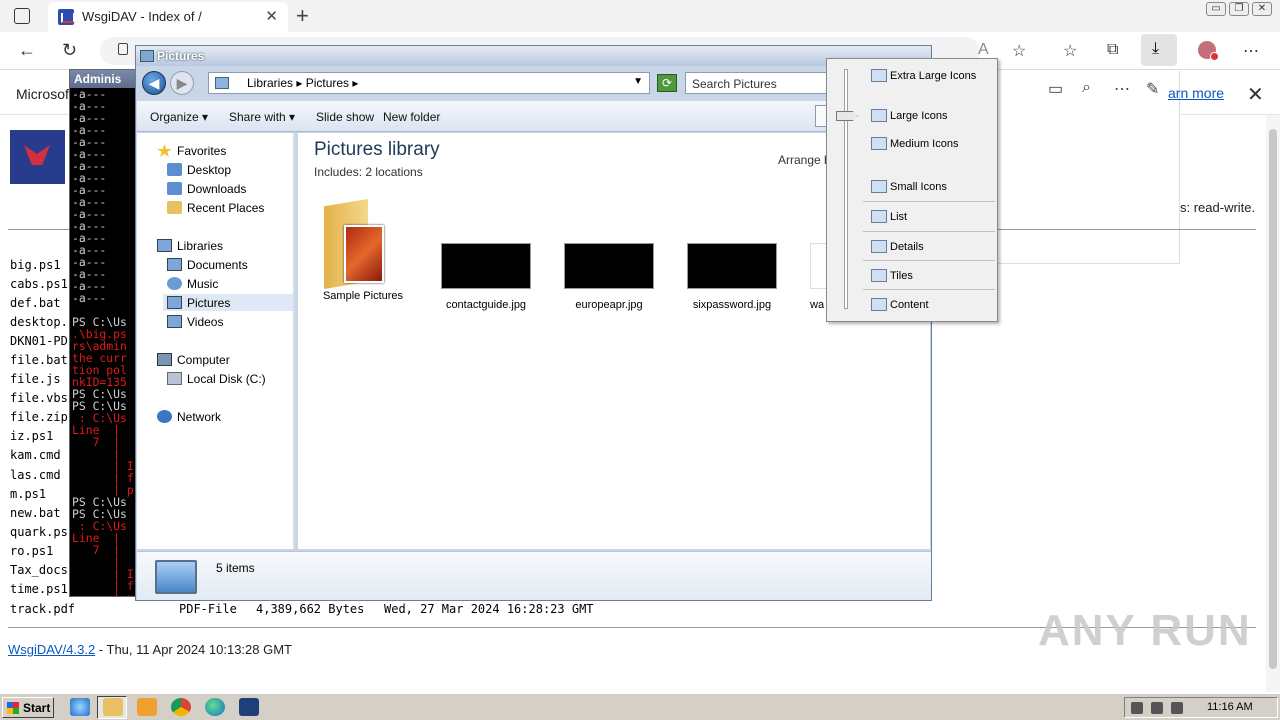  I want to click on read-aloud-icon: A, so click(983, 50).